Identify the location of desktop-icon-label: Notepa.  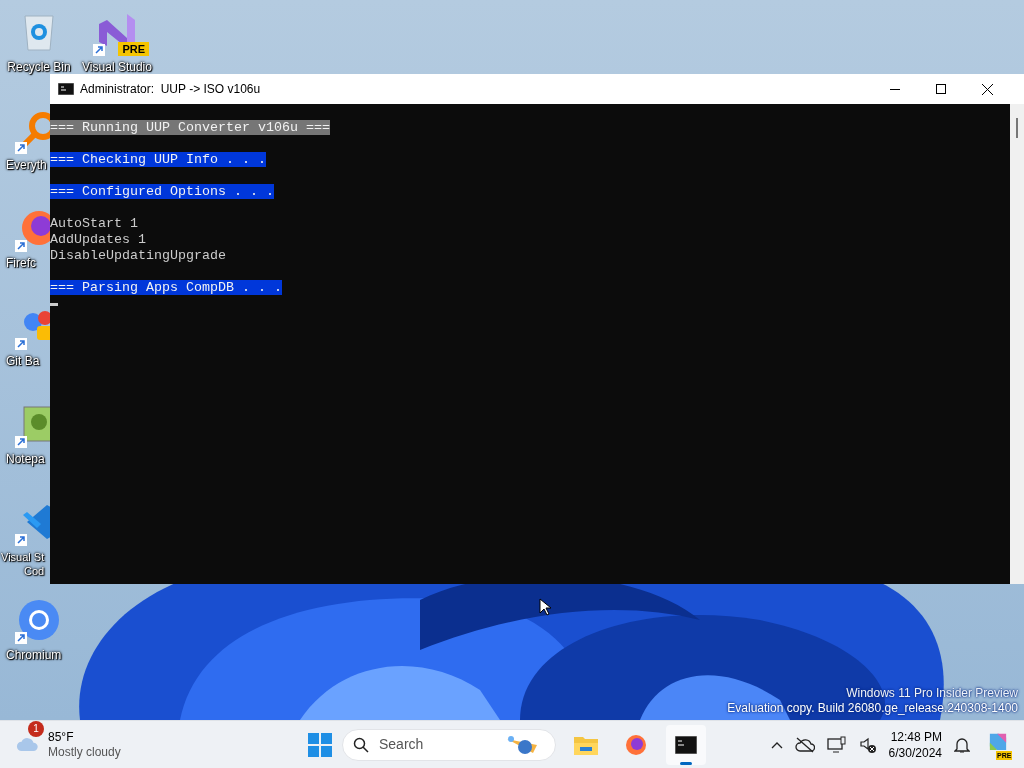
(22, 459).